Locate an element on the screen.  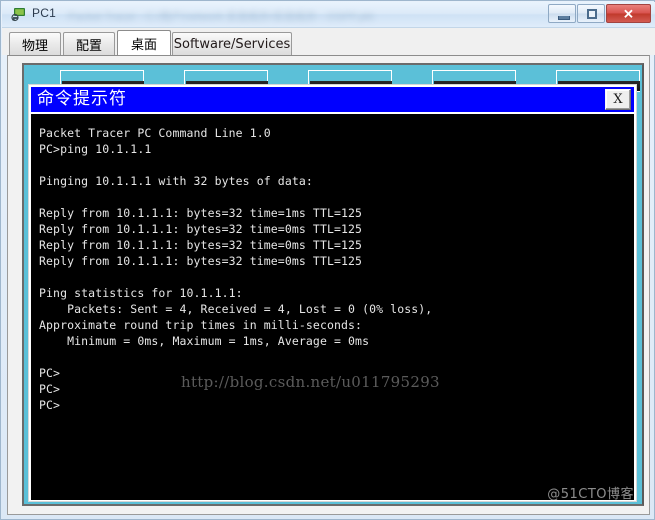
close-button: ✕ is located at coordinates (628, 13).